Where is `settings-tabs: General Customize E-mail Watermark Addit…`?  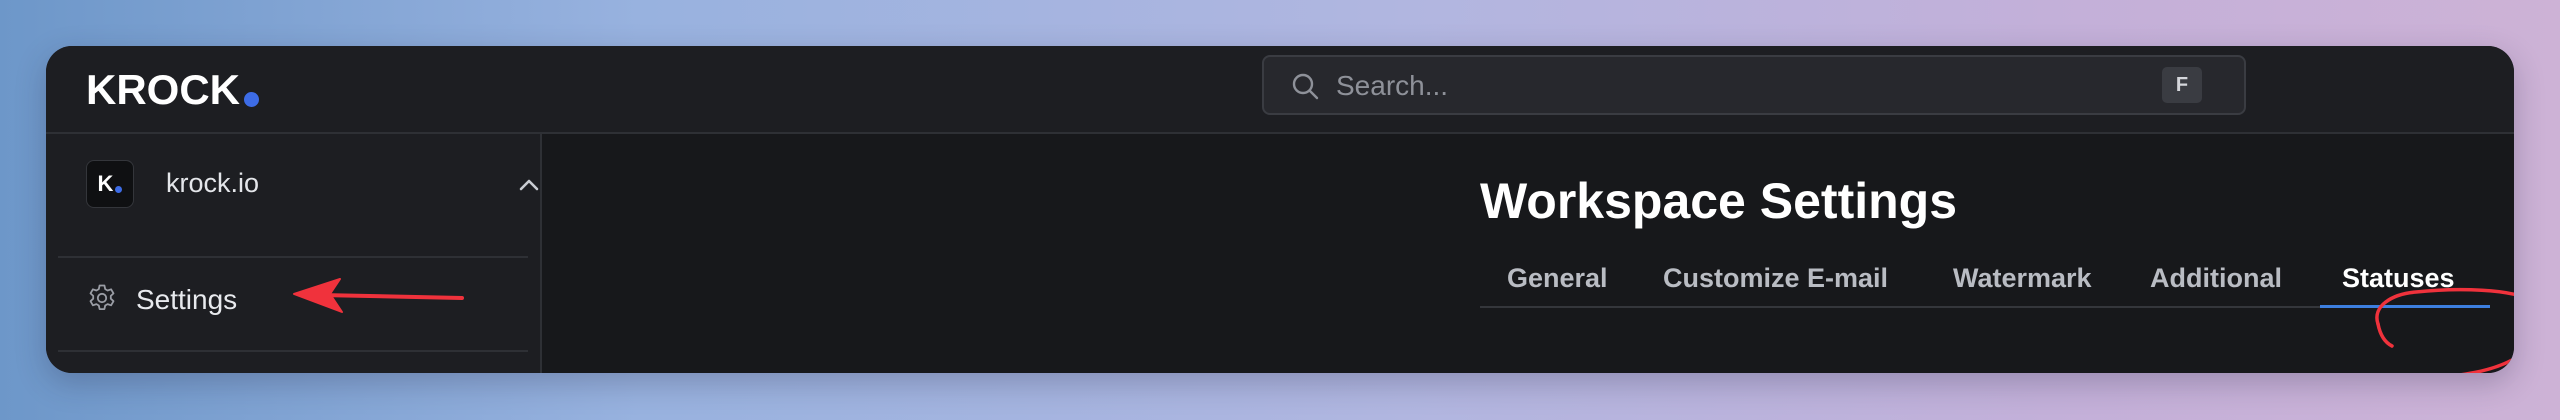
settings-tabs: General Customize E-mail Watermark Addit… is located at coordinates (1985, 284).